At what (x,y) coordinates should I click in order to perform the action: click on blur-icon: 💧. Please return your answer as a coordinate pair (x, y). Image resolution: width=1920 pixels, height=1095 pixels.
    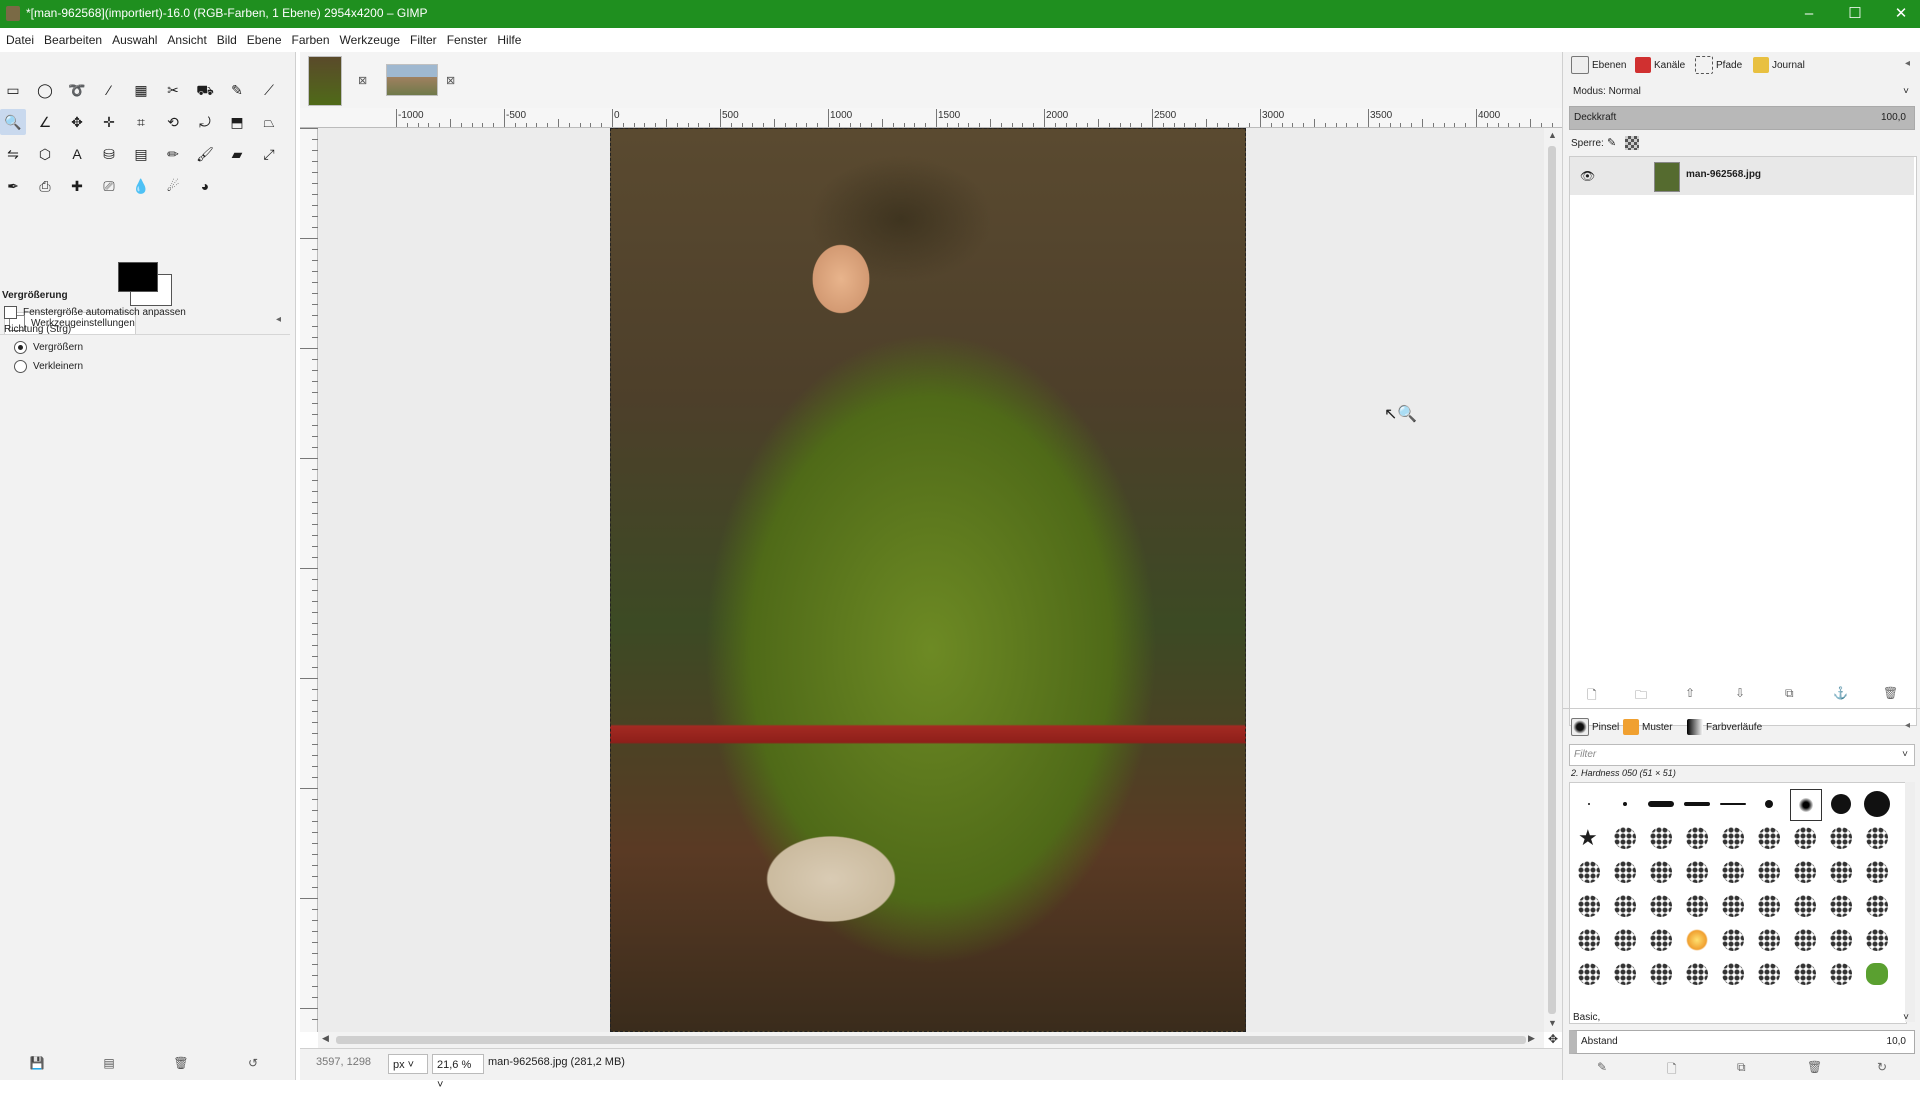
    Looking at the image, I should click on (141, 186).